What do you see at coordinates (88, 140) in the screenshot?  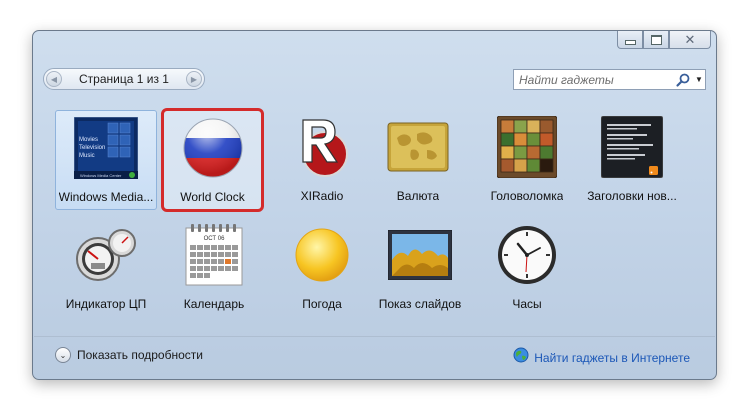 I see `media-center-movies: Movies` at bounding box center [88, 140].